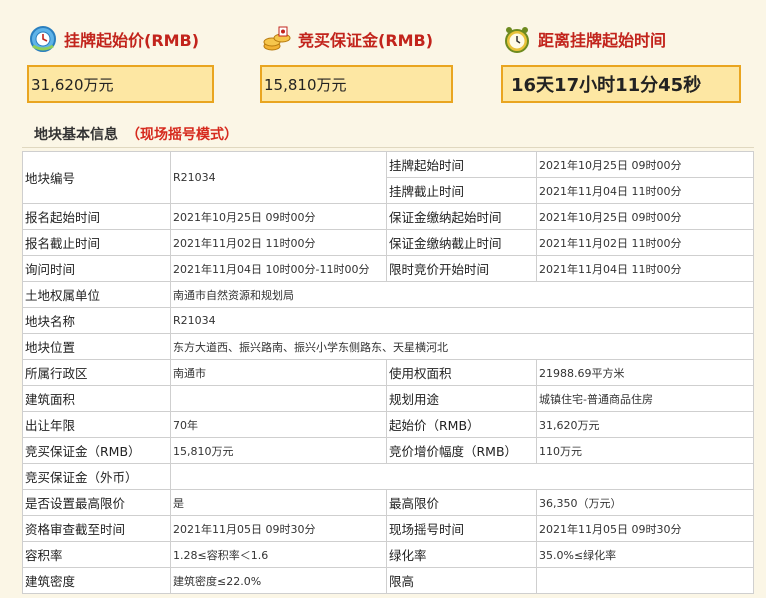 The width and height of the screenshot is (766, 598). Describe the element at coordinates (96, 346) in the screenshot. I see `row-label: 地块位置` at that location.